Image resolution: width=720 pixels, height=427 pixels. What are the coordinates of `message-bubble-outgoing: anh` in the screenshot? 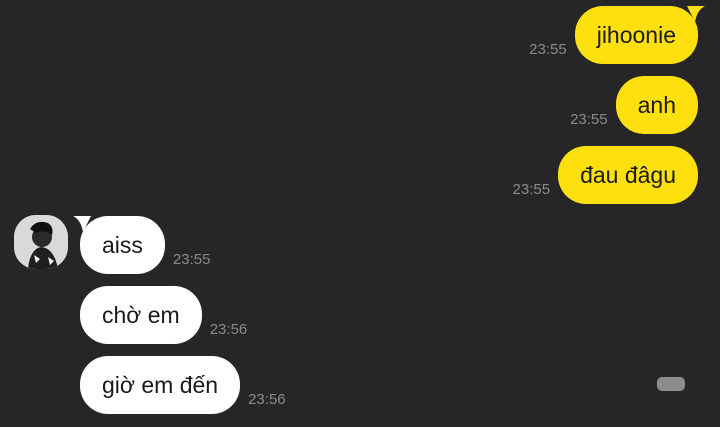 It's located at (656, 105).